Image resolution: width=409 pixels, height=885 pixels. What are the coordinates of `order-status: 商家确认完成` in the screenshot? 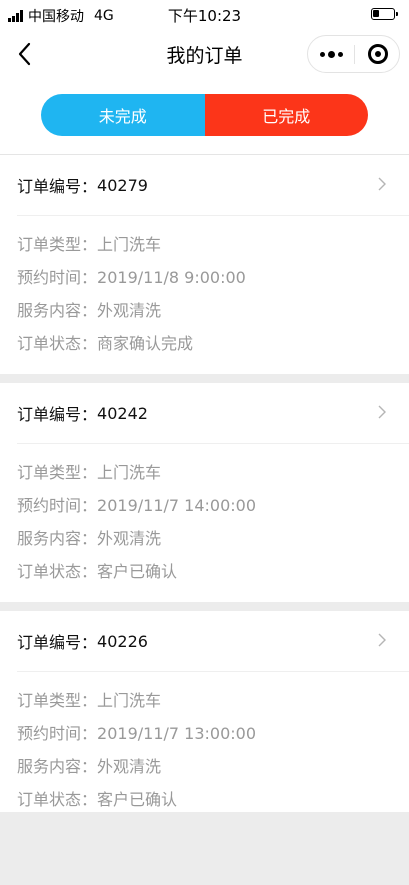 It's located at (145, 343).